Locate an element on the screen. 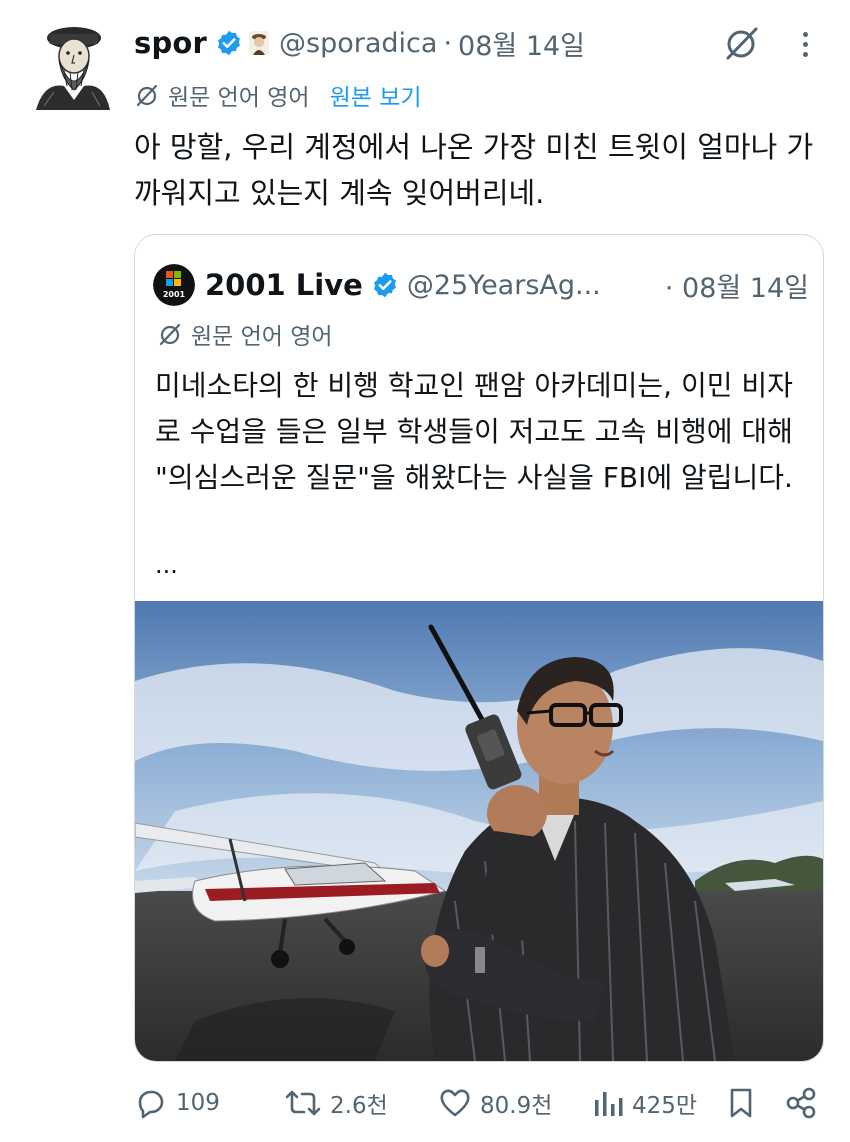  reply-count: 109 is located at coordinates (198, 1103).